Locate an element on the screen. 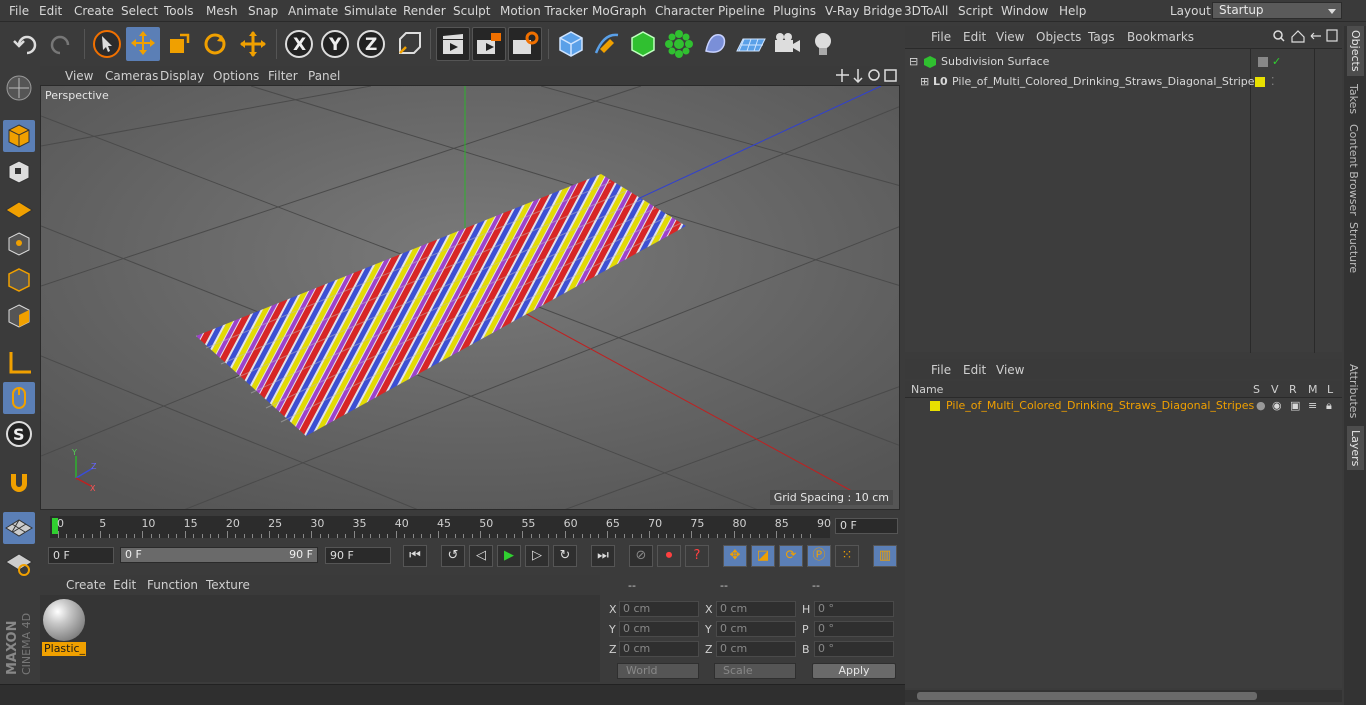  menu-script: Script is located at coordinates (975, 11).